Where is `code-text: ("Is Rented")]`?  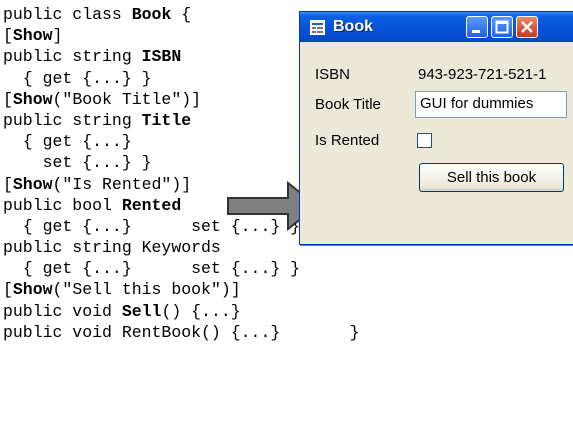
code-text: ("Is Rented")] is located at coordinates (122, 184).